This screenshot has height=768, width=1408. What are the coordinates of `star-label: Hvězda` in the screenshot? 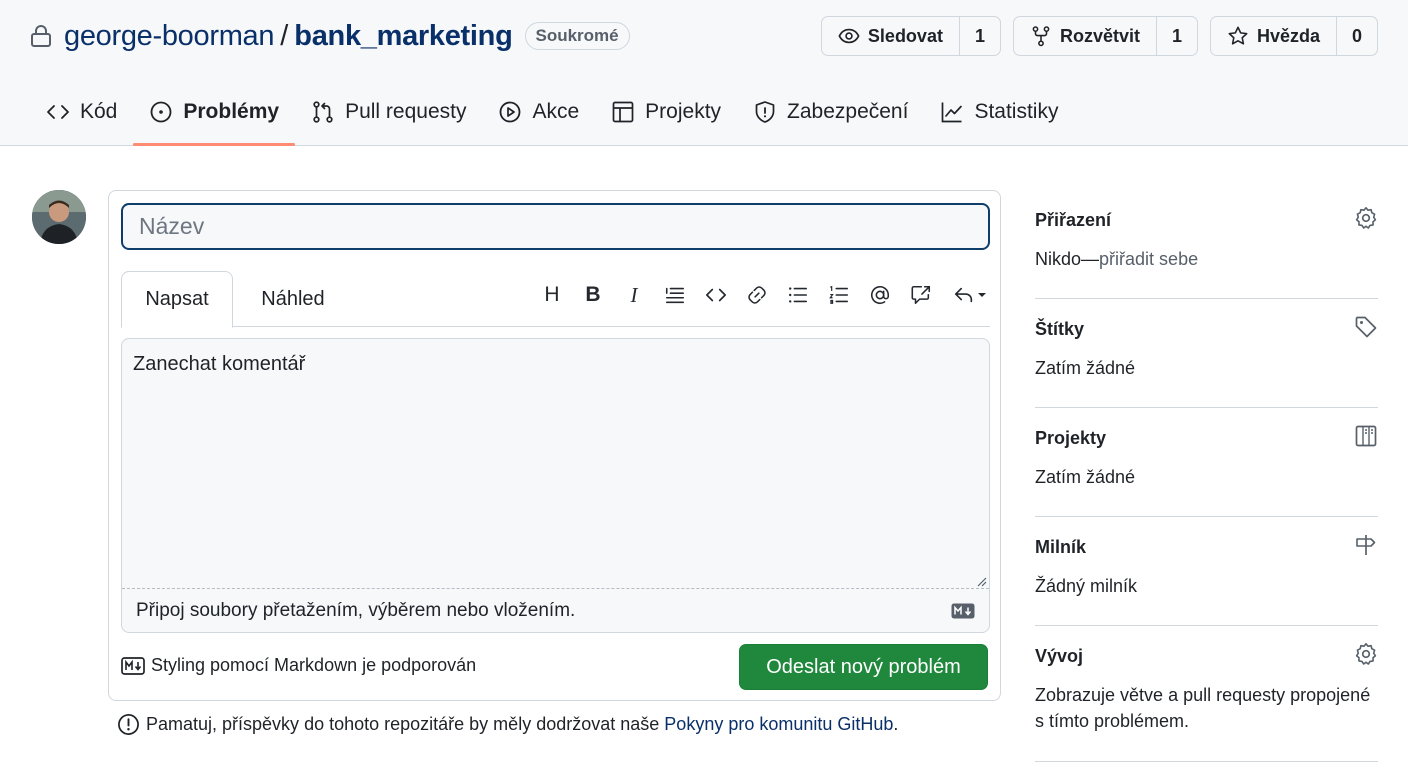 It's located at (1288, 35).